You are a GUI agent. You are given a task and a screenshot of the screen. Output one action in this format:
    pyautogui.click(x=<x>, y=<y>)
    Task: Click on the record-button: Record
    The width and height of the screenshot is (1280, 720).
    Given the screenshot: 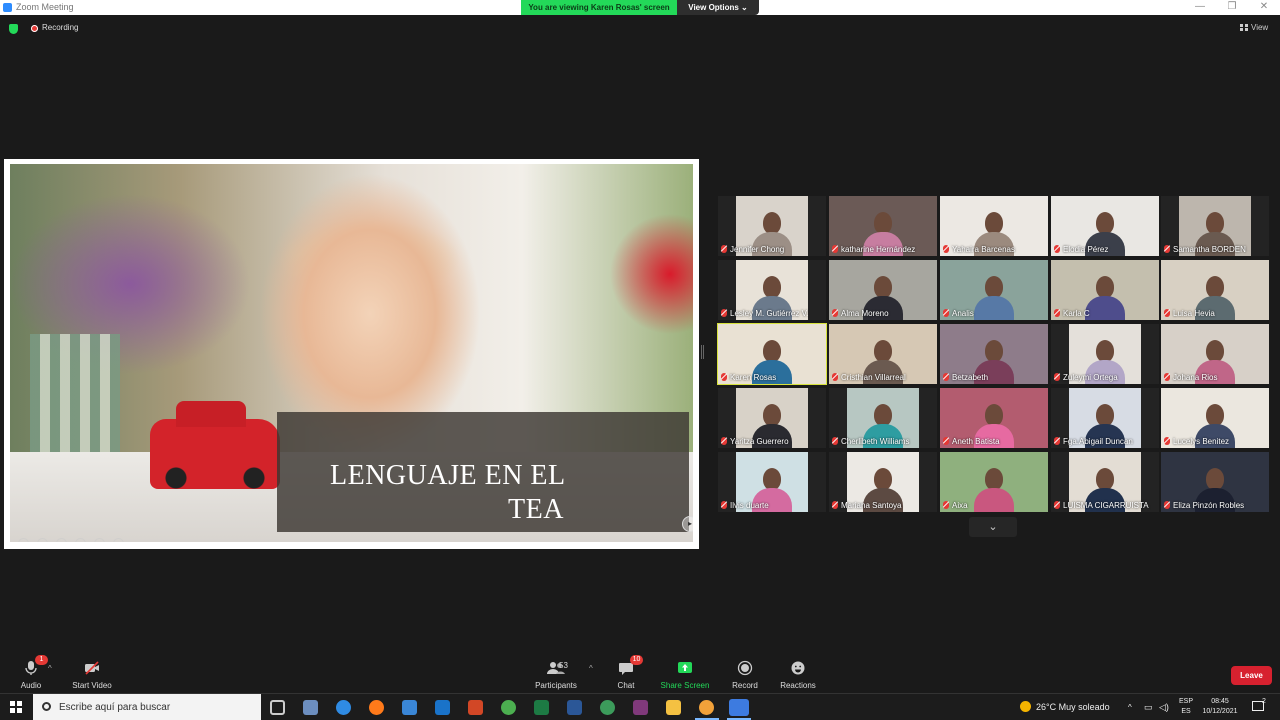 What is the action you would take?
    pyautogui.click(x=745, y=675)
    